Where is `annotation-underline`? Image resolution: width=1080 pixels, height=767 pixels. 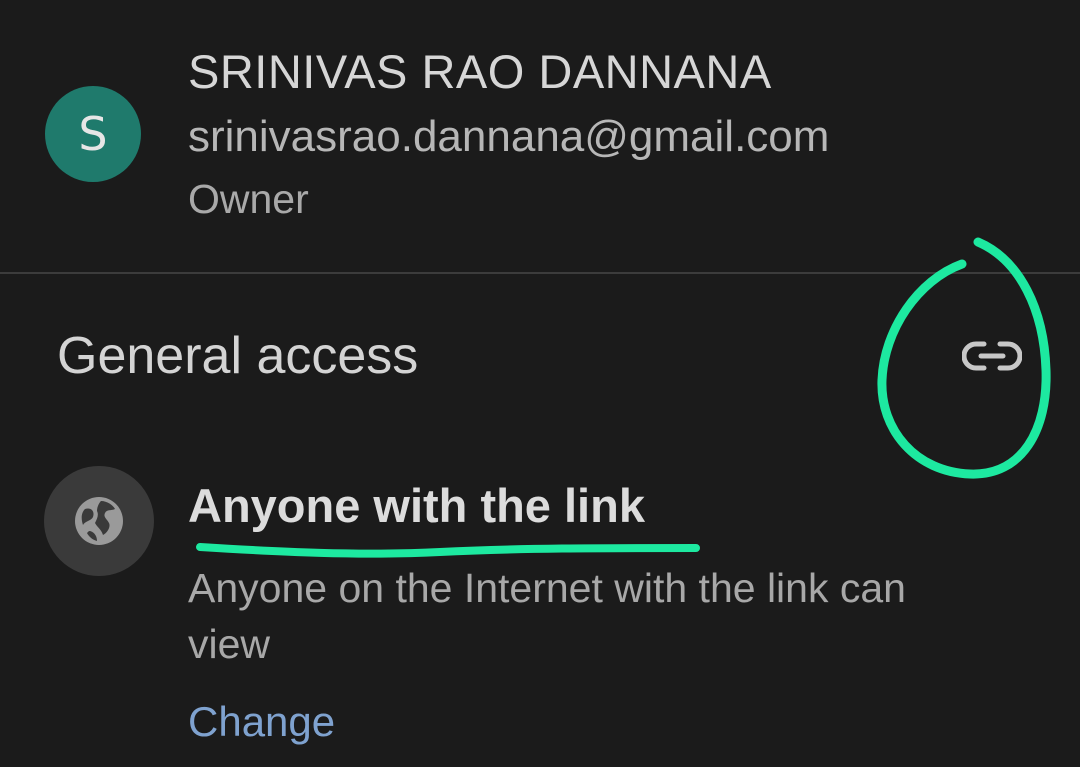 annotation-underline is located at coordinates (448, 550).